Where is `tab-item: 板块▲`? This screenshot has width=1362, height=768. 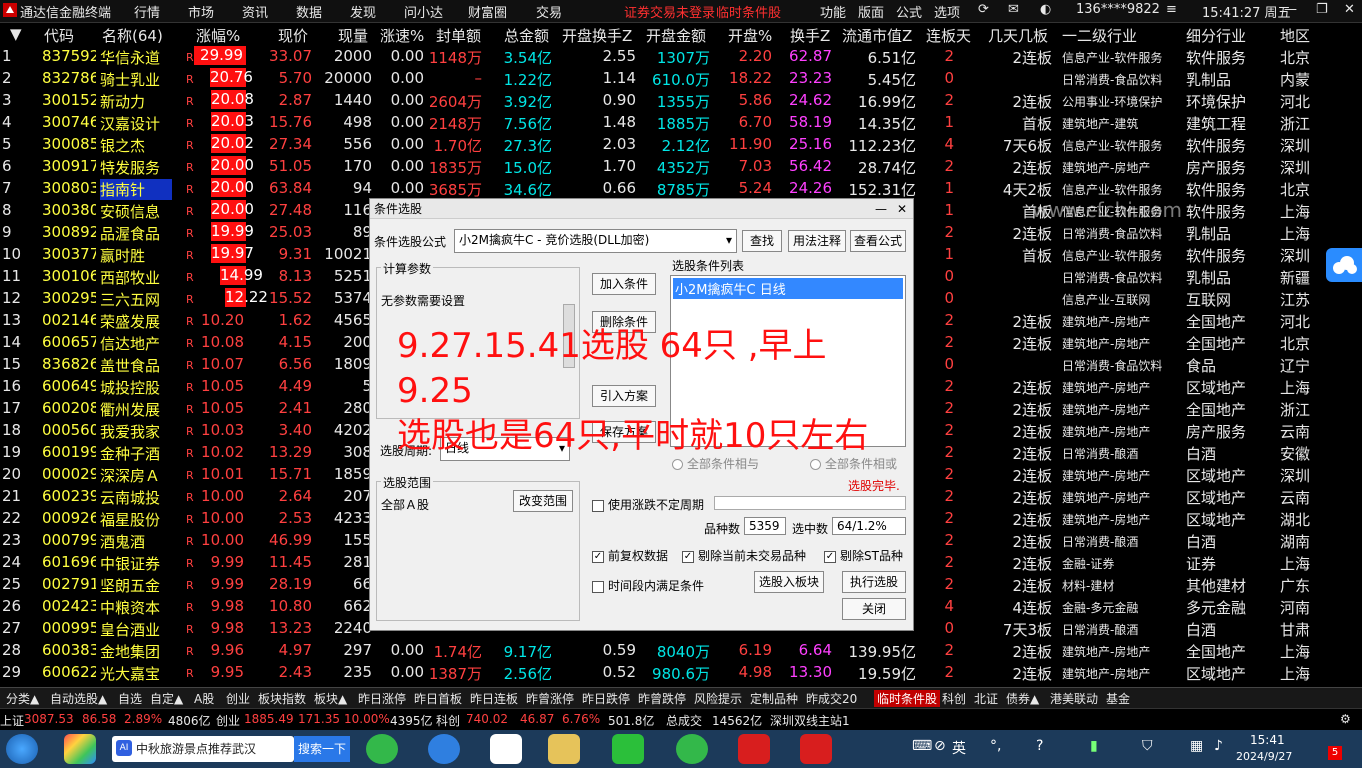
tab-item: 板块▲ is located at coordinates (330, 698).